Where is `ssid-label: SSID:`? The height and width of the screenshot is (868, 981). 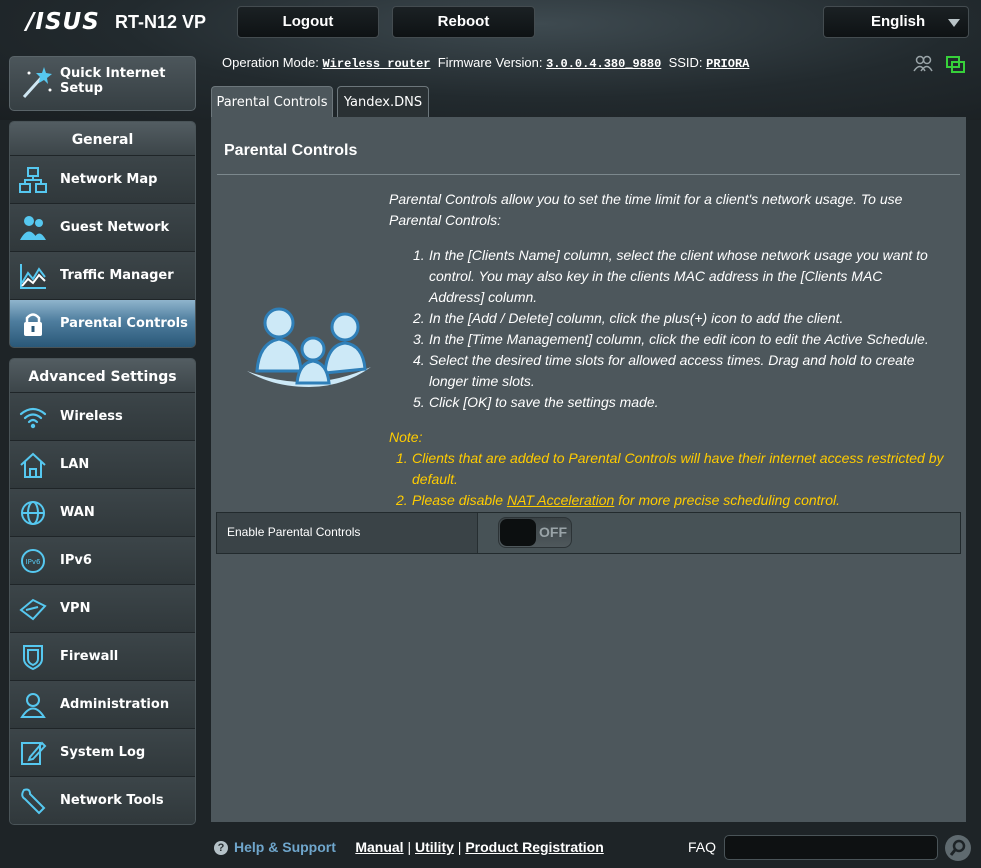
ssid-label: SSID: is located at coordinates (685, 62).